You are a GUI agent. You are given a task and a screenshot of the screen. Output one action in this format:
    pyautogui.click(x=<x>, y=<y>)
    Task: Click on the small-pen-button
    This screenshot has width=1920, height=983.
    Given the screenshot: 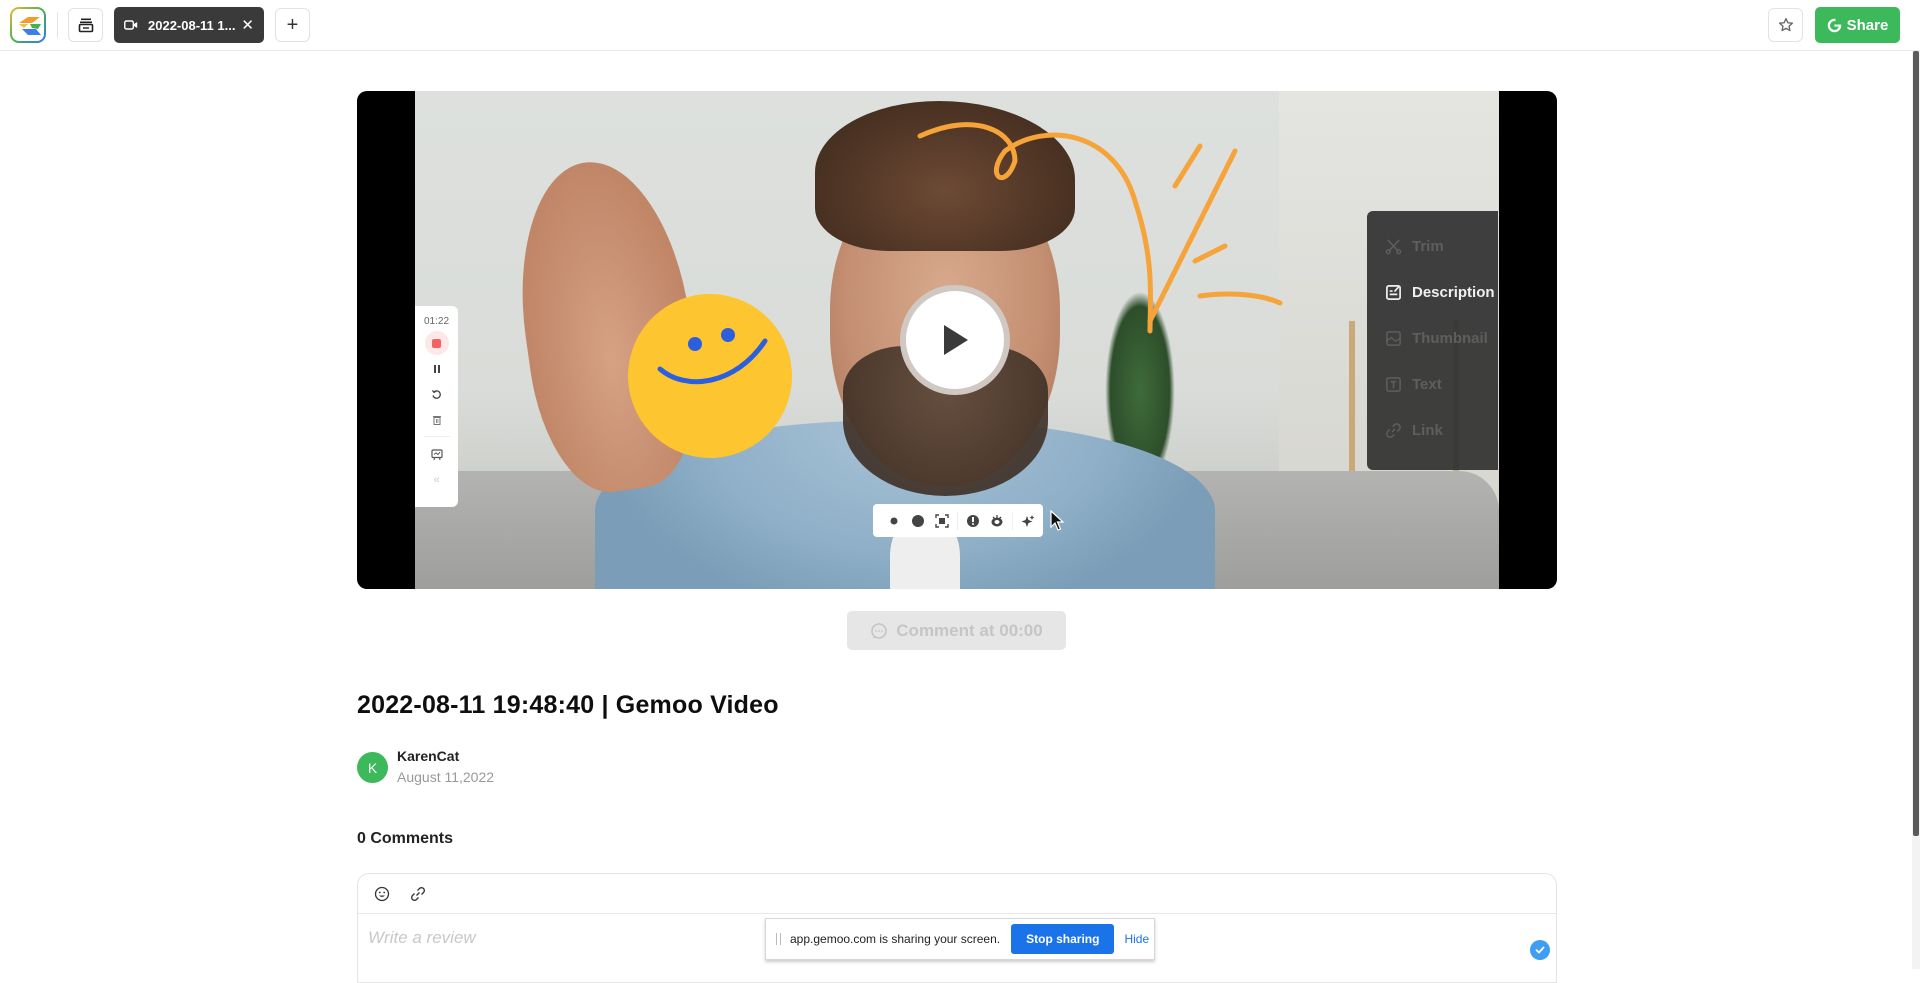 What is the action you would take?
    pyautogui.click(x=894, y=521)
    